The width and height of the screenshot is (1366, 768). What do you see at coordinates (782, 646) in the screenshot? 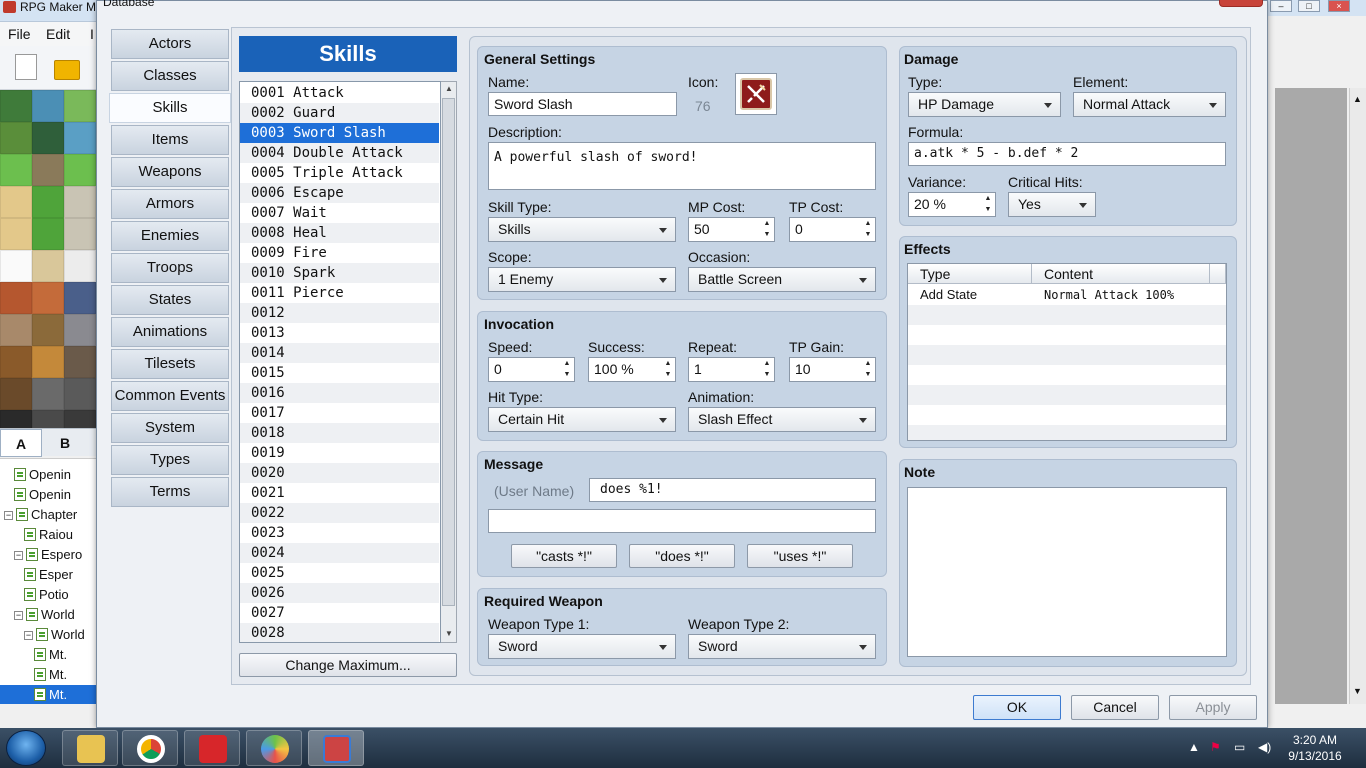
I see `weapon-type2-dropdown: Sword` at bounding box center [782, 646].